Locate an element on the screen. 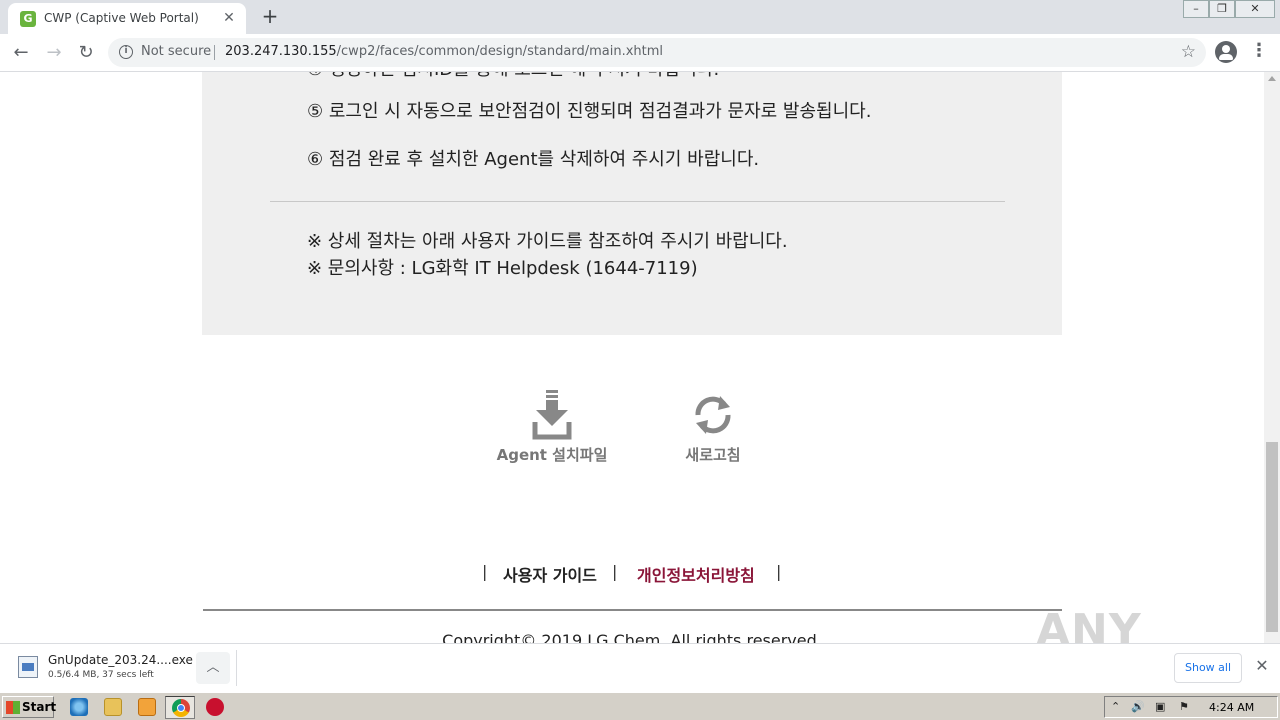 Image resolution: width=1280 pixels, height=720 pixels. tab-strip: G CWP (Captive Web Portal) ✕ + – ❐ ✕ is located at coordinates (640, 17).